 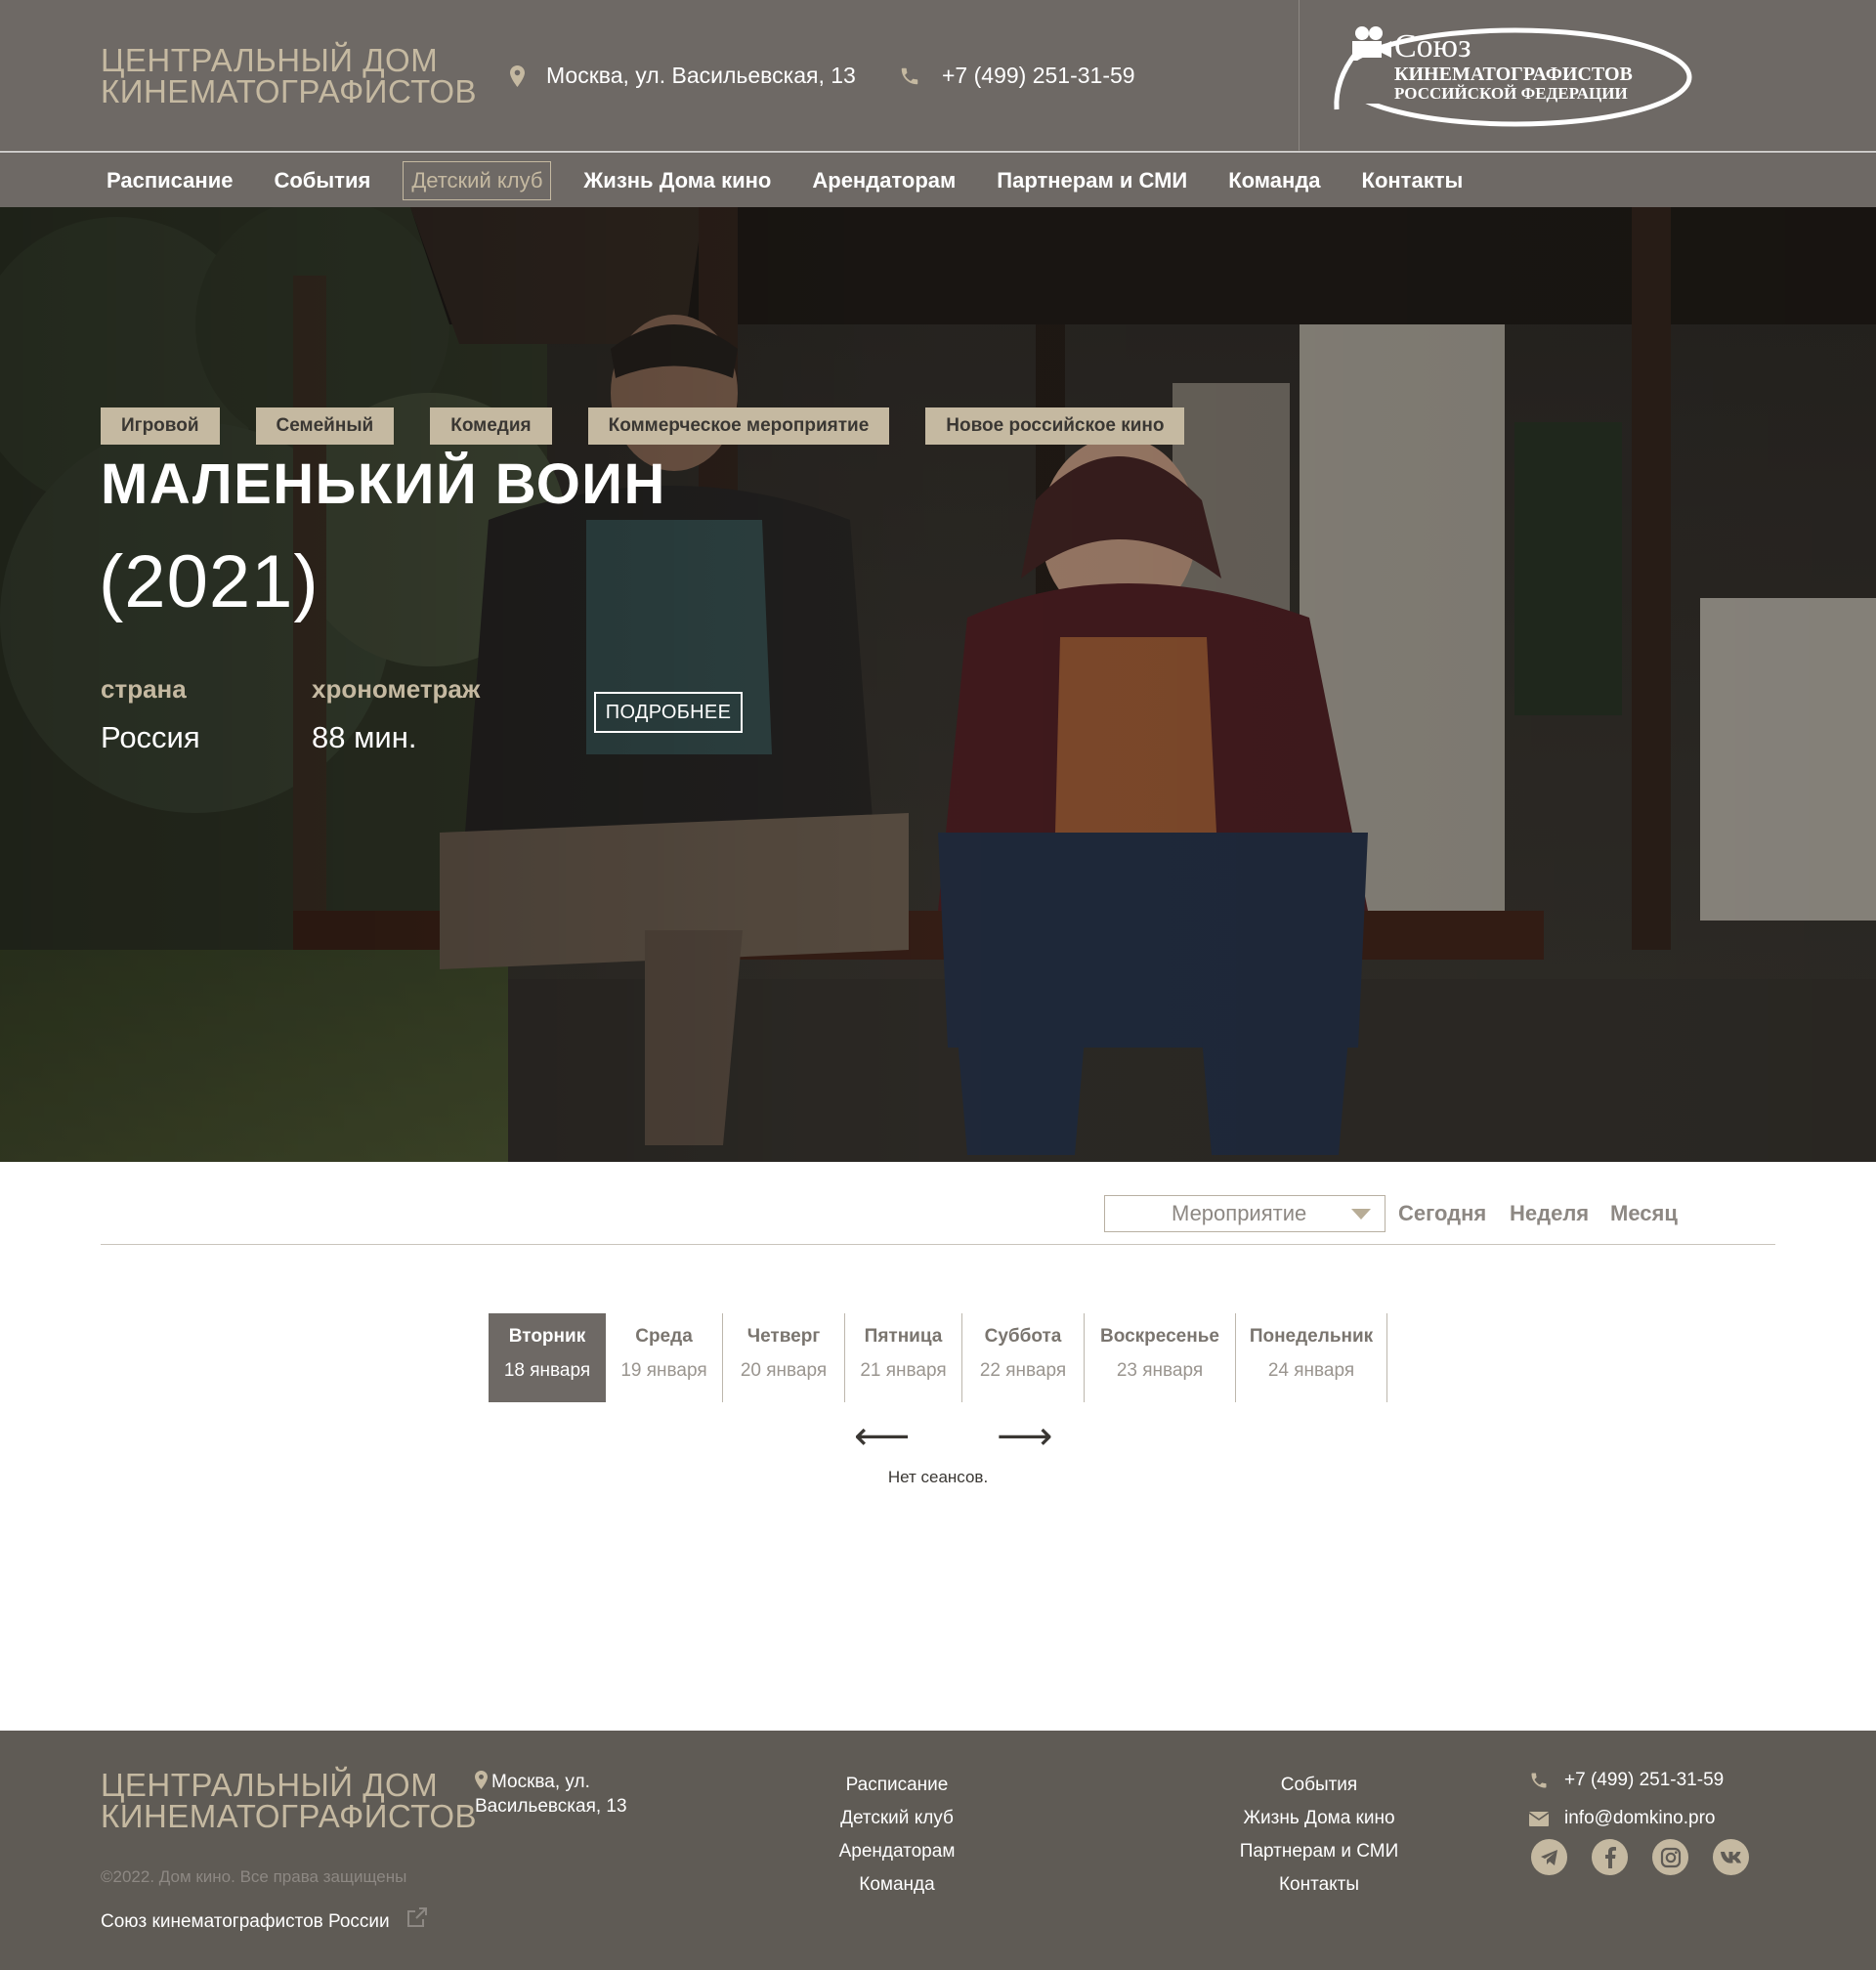 I want to click on country-label: страна, so click(x=144, y=689).